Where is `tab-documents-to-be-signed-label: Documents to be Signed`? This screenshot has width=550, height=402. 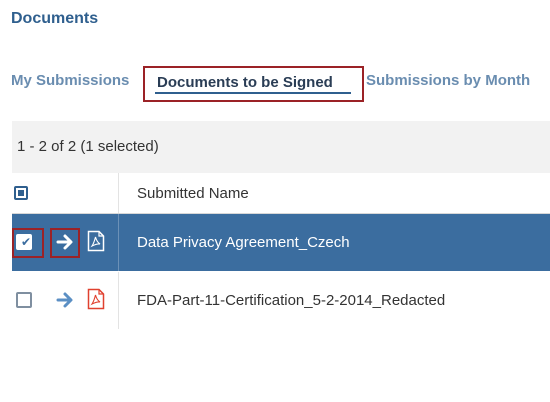
tab-documents-to-be-signed-label: Documents to be Signed is located at coordinates (245, 82).